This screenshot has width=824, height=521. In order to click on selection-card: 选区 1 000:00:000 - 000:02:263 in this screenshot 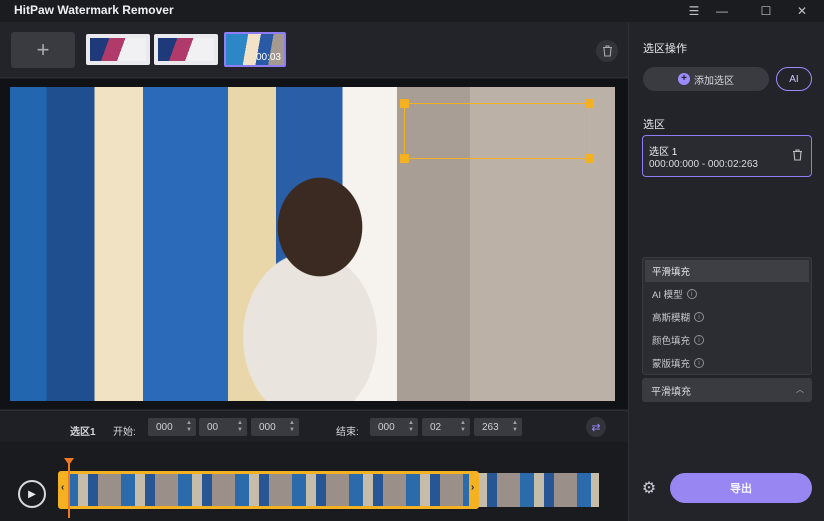, I will do `click(727, 156)`.